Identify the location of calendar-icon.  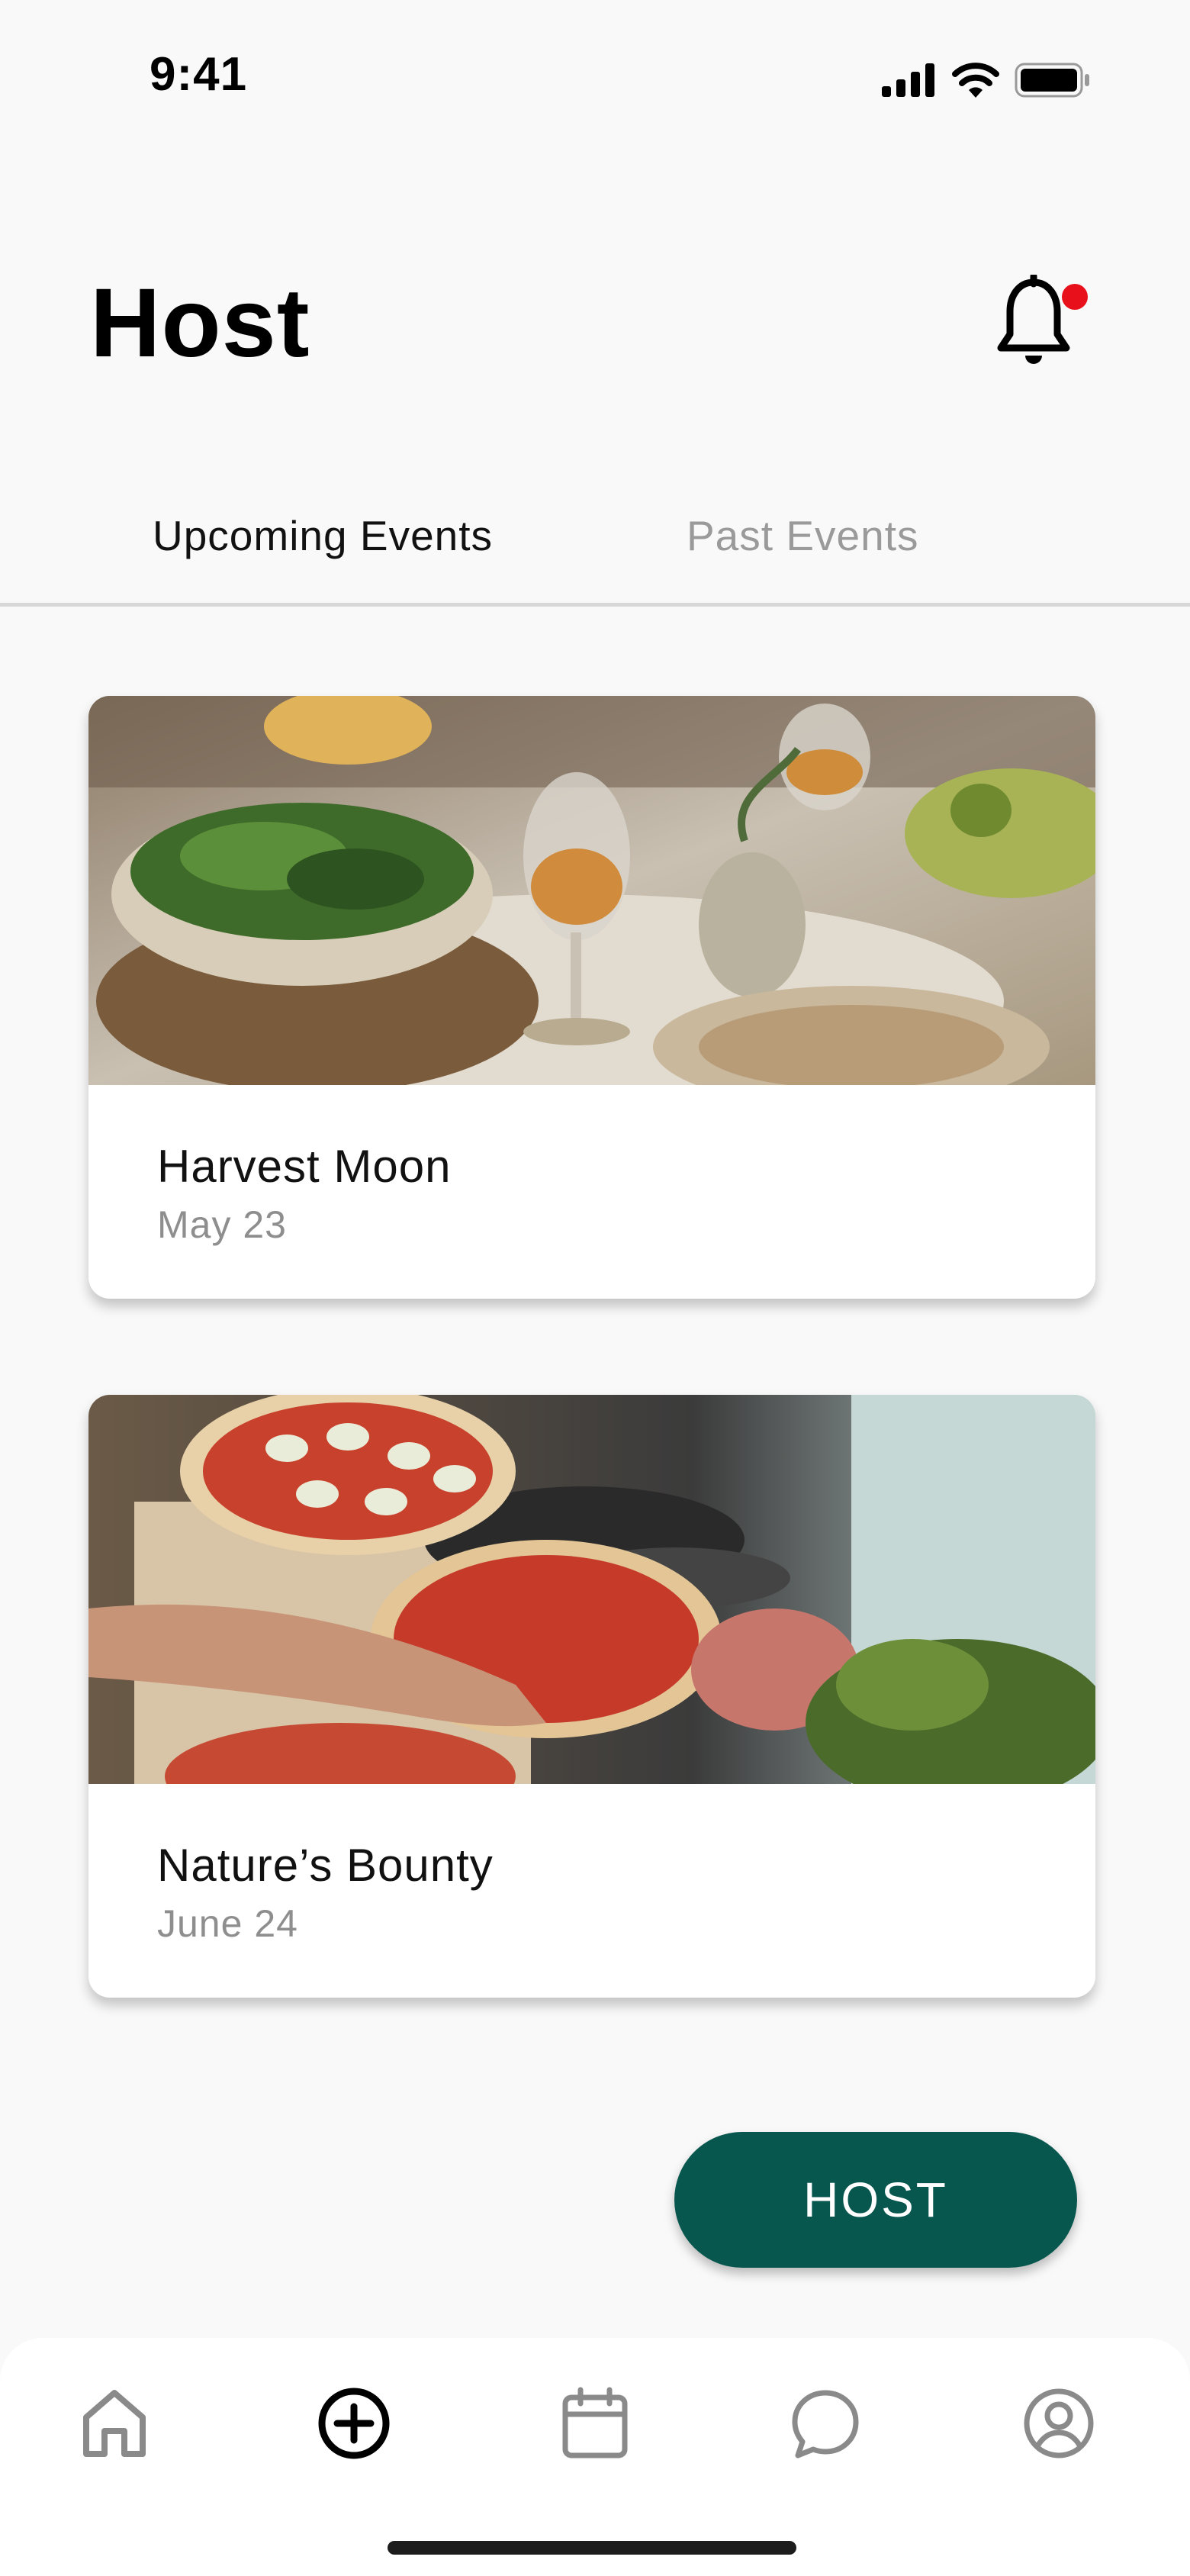
(595, 2422).